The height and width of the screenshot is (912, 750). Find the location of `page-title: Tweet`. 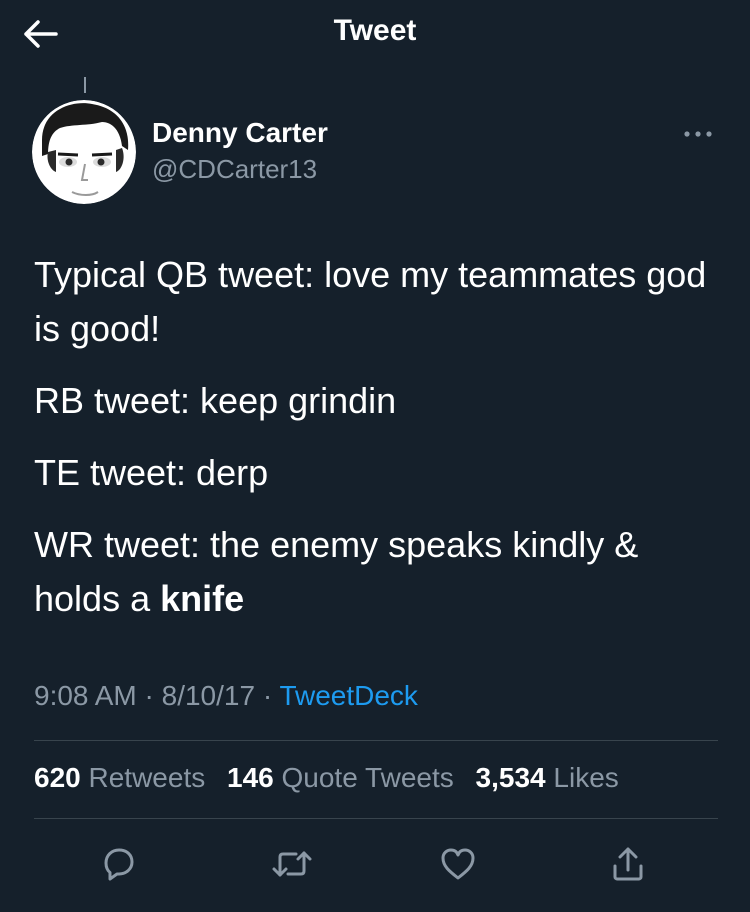

page-title: Tweet is located at coordinates (375, 30).